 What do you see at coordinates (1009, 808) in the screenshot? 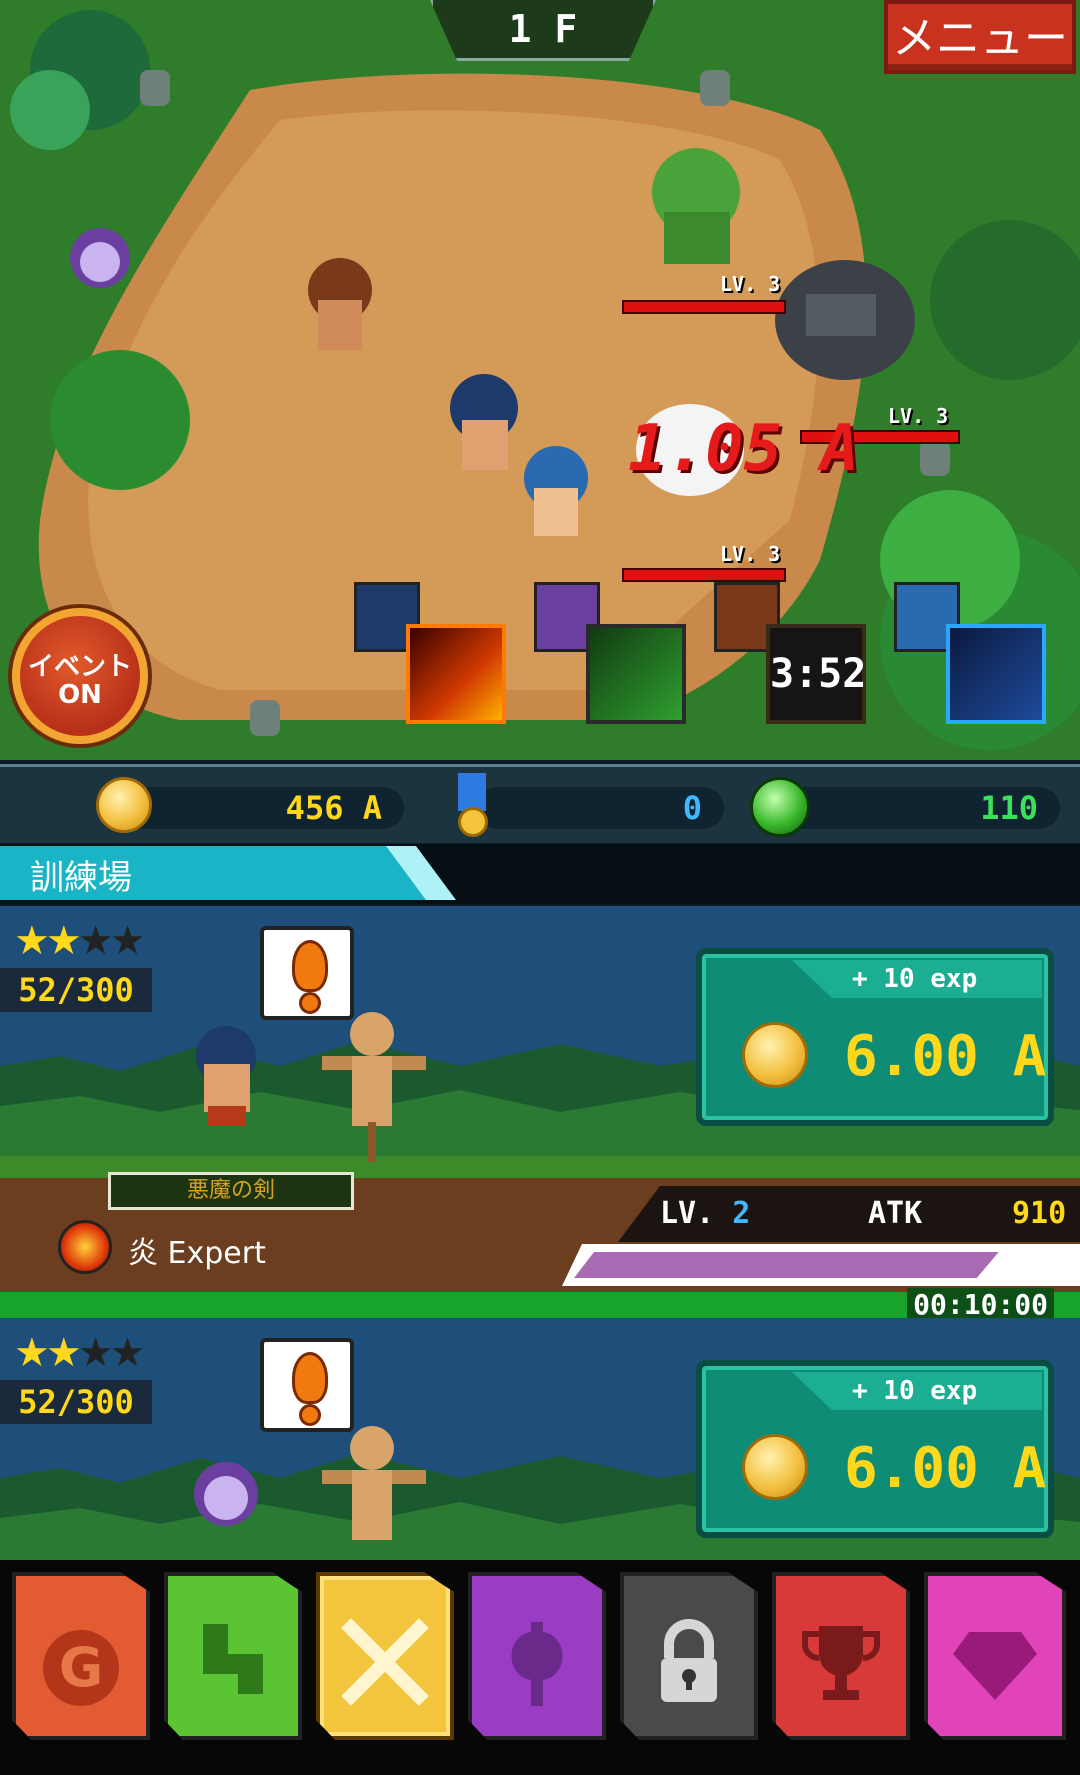
I see `gem-value: 110` at bounding box center [1009, 808].